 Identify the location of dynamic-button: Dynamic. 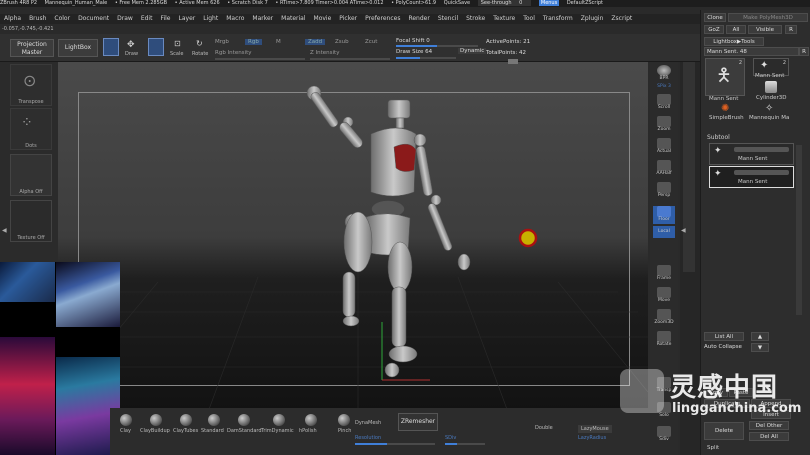
(472, 51).